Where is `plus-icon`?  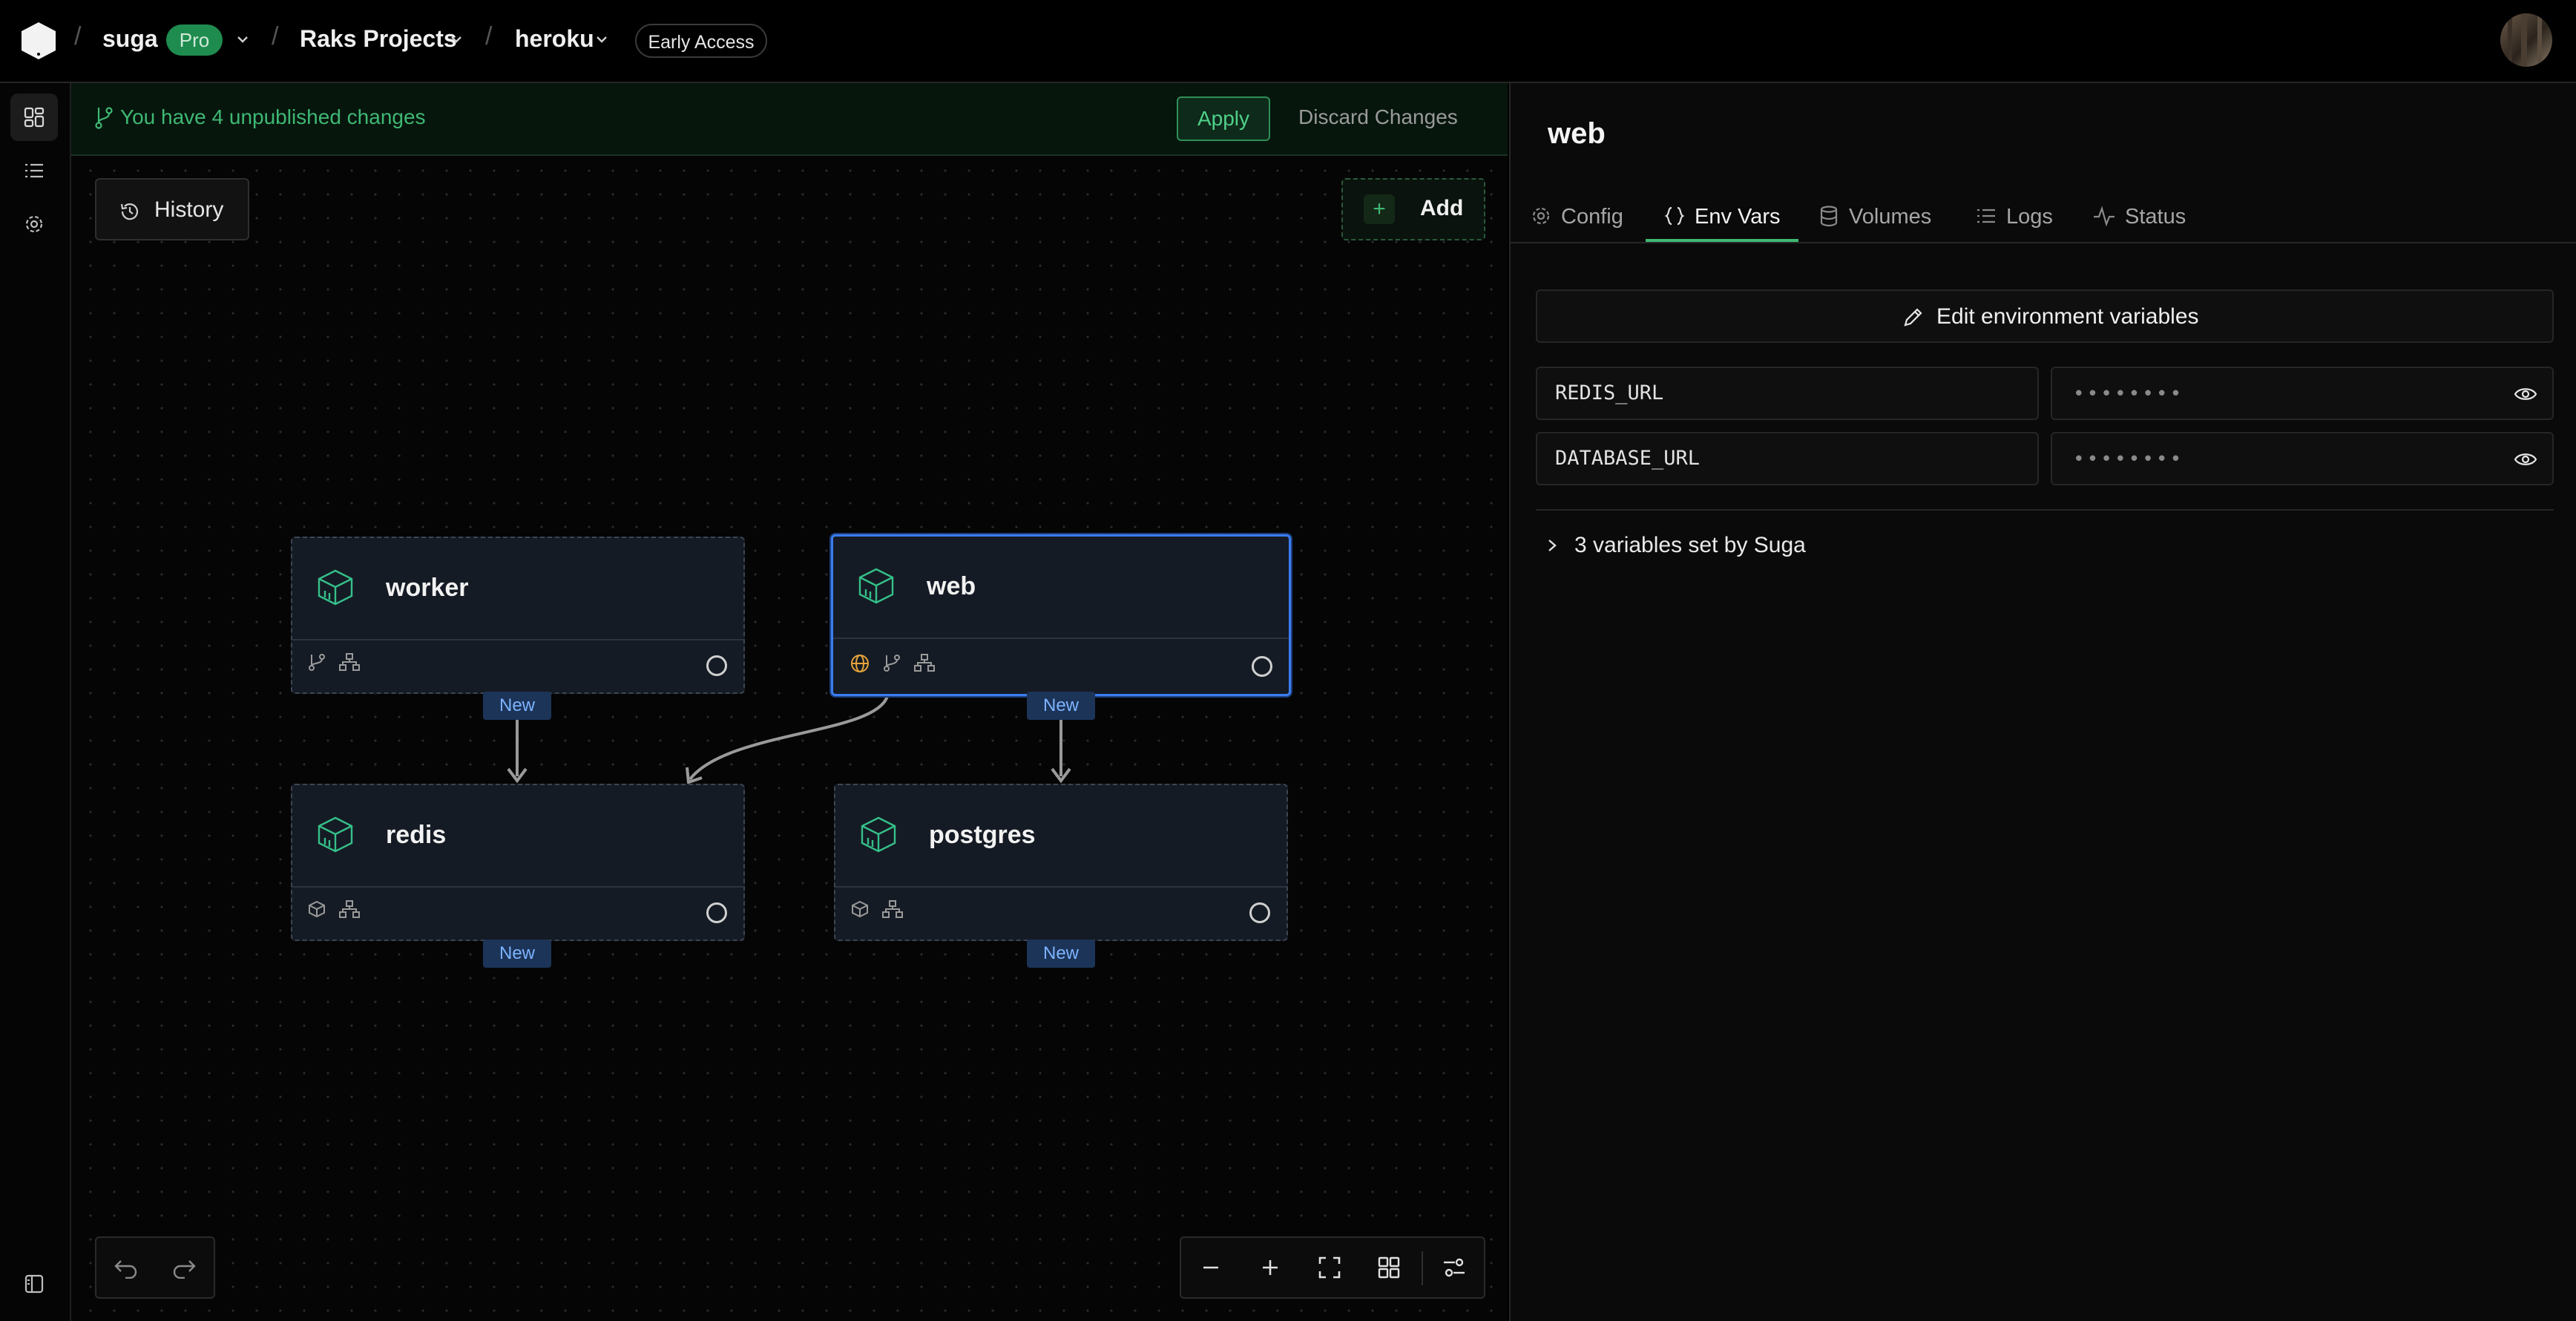
plus-icon is located at coordinates (1270, 1267).